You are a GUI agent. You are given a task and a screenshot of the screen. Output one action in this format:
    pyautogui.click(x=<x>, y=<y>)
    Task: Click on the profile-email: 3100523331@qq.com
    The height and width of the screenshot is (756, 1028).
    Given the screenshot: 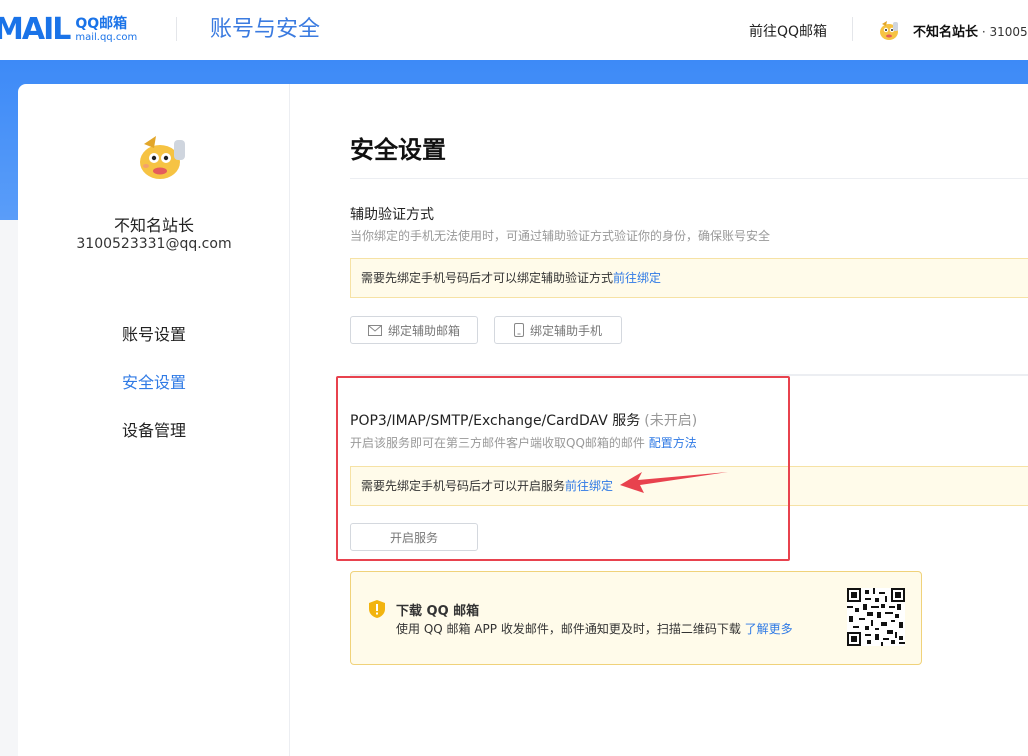 What is the action you would take?
    pyautogui.click(x=154, y=244)
    